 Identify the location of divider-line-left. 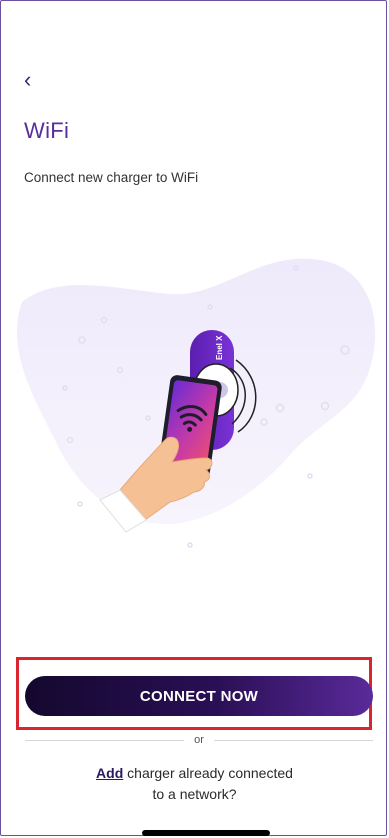
(105, 740).